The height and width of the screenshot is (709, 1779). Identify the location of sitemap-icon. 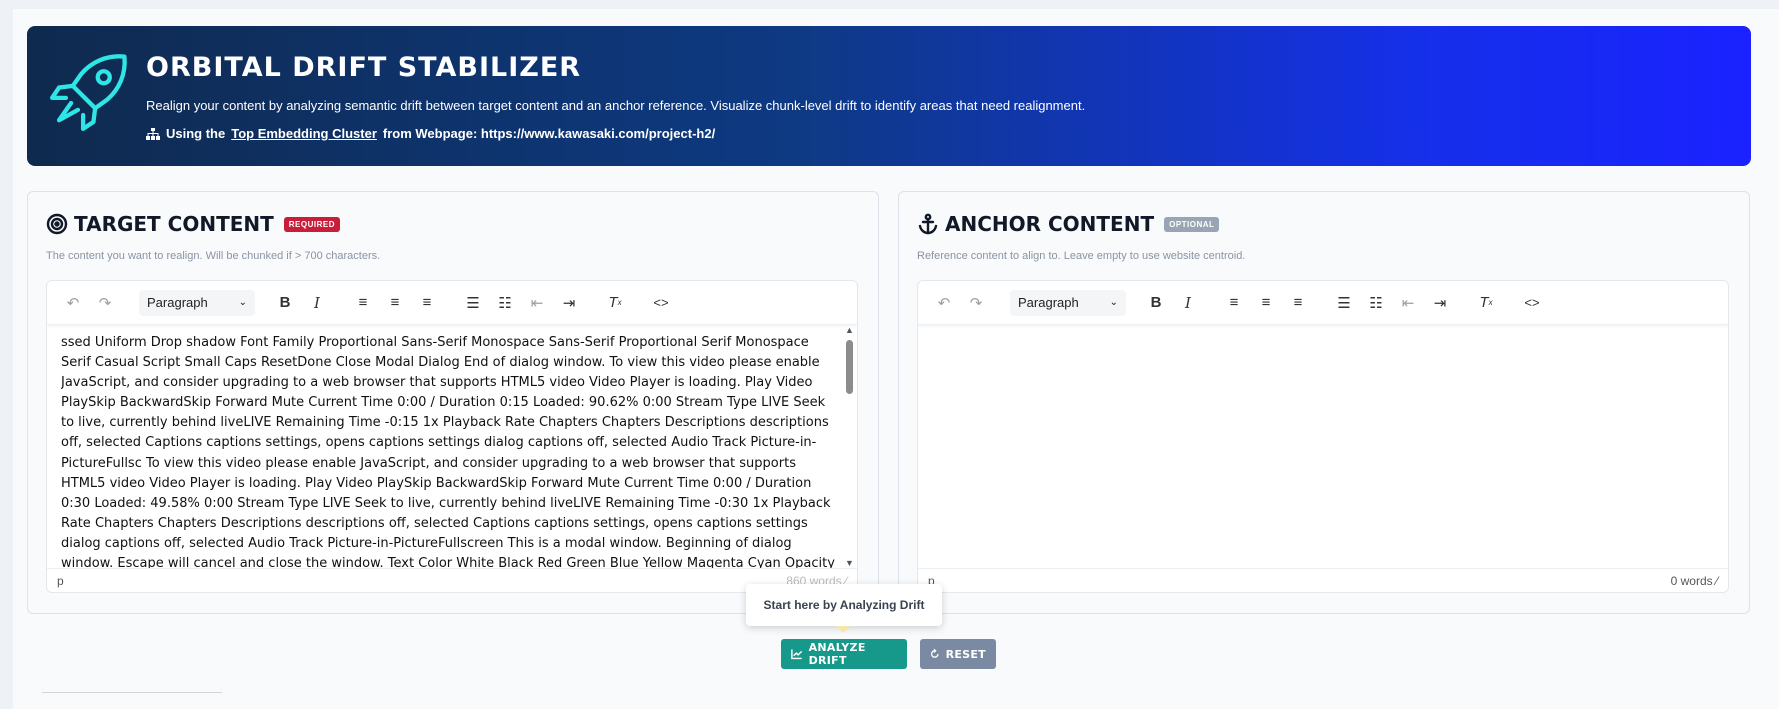
(153, 133).